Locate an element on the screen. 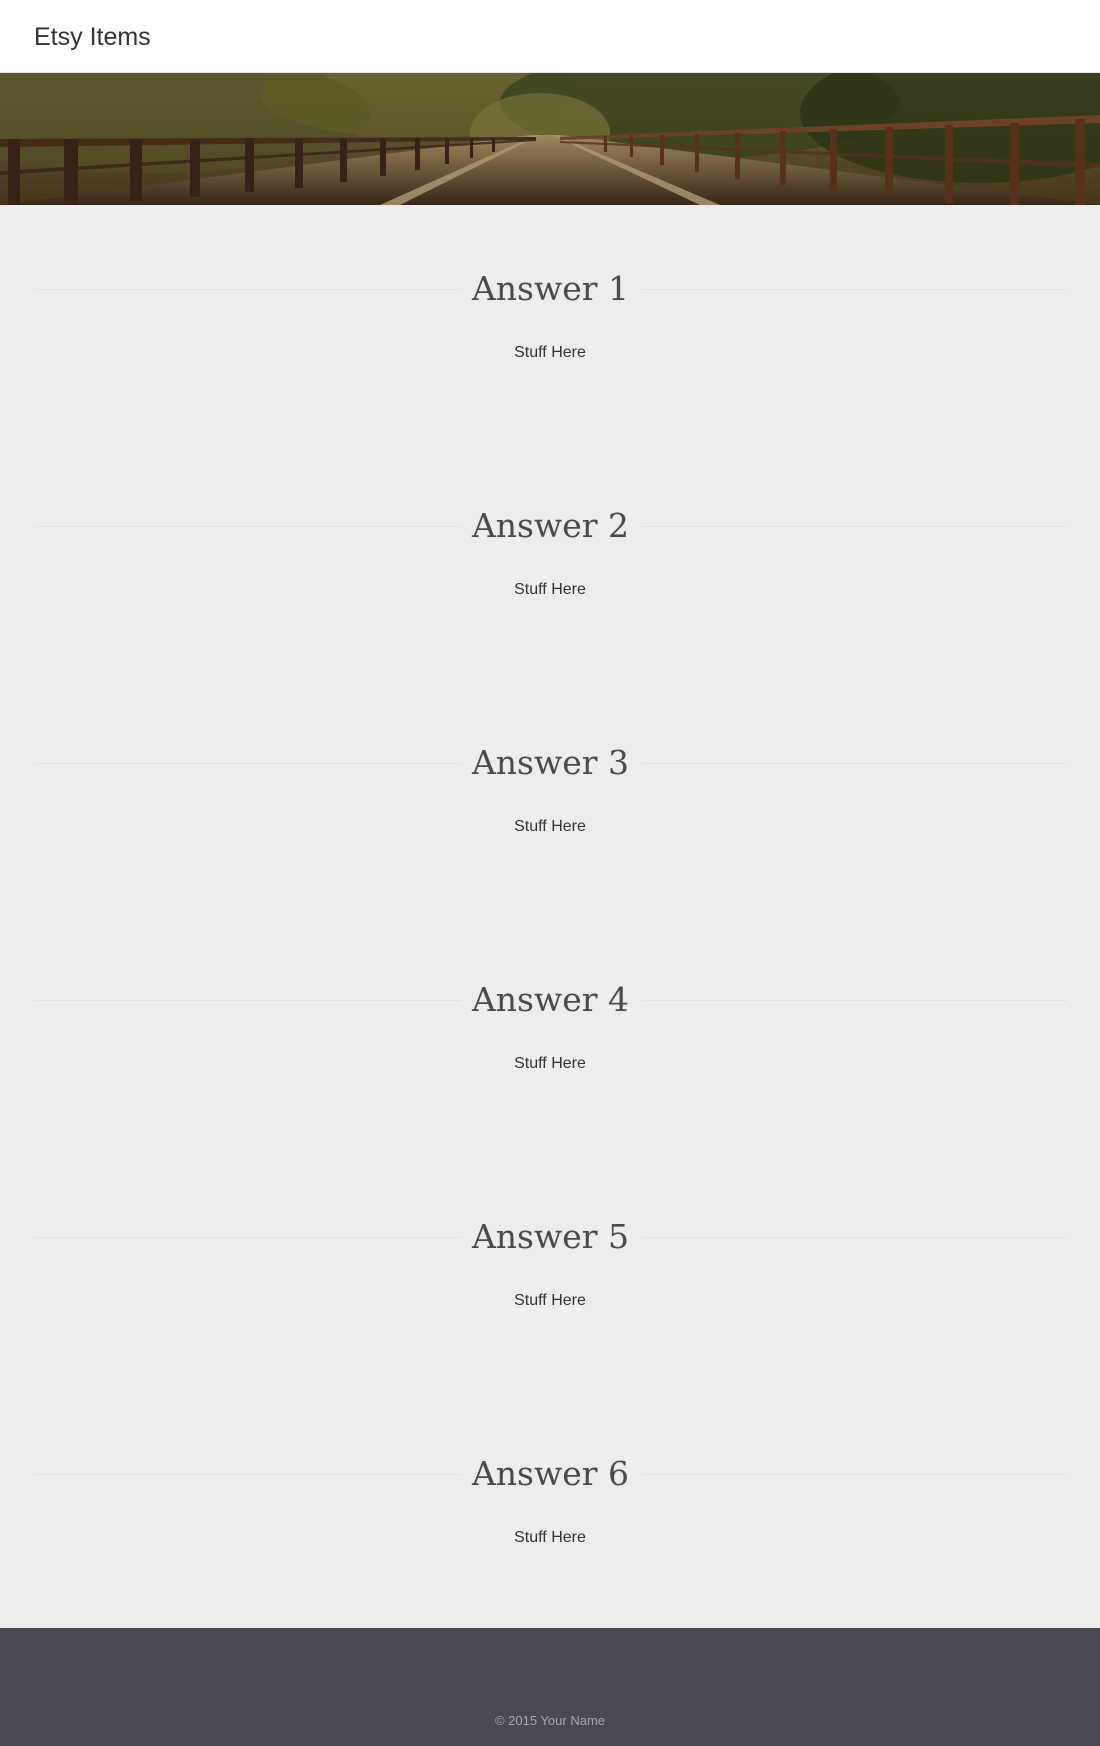  site-header: Etsy Items is located at coordinates (550, 36).